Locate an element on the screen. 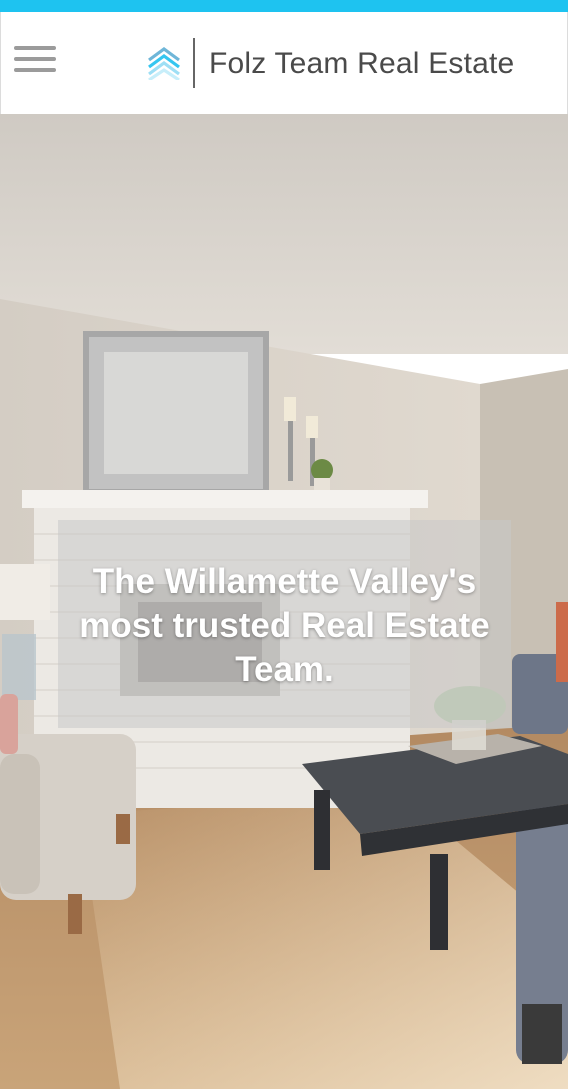 This screenshot has height=1089, width=568. accent-top-bar is located at coordinates (284, 6).